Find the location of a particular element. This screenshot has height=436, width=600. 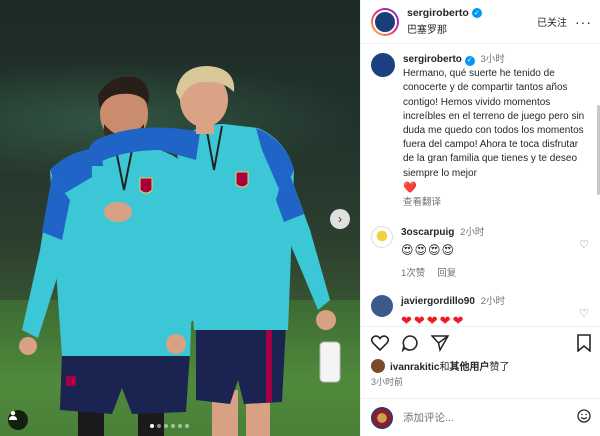

following-button: 已关注 is located at coordinates (552, 21).